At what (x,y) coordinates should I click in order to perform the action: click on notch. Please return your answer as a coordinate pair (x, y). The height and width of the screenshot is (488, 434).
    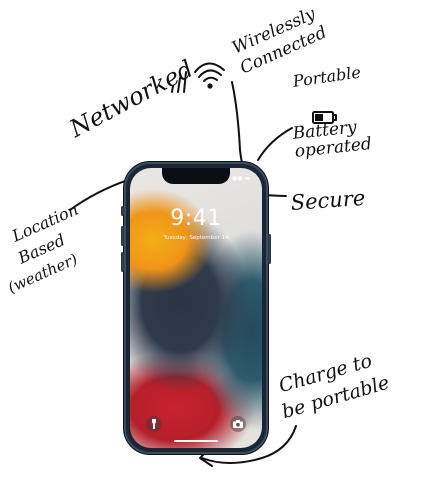
    Looking at the image, I should click on (196, 176).